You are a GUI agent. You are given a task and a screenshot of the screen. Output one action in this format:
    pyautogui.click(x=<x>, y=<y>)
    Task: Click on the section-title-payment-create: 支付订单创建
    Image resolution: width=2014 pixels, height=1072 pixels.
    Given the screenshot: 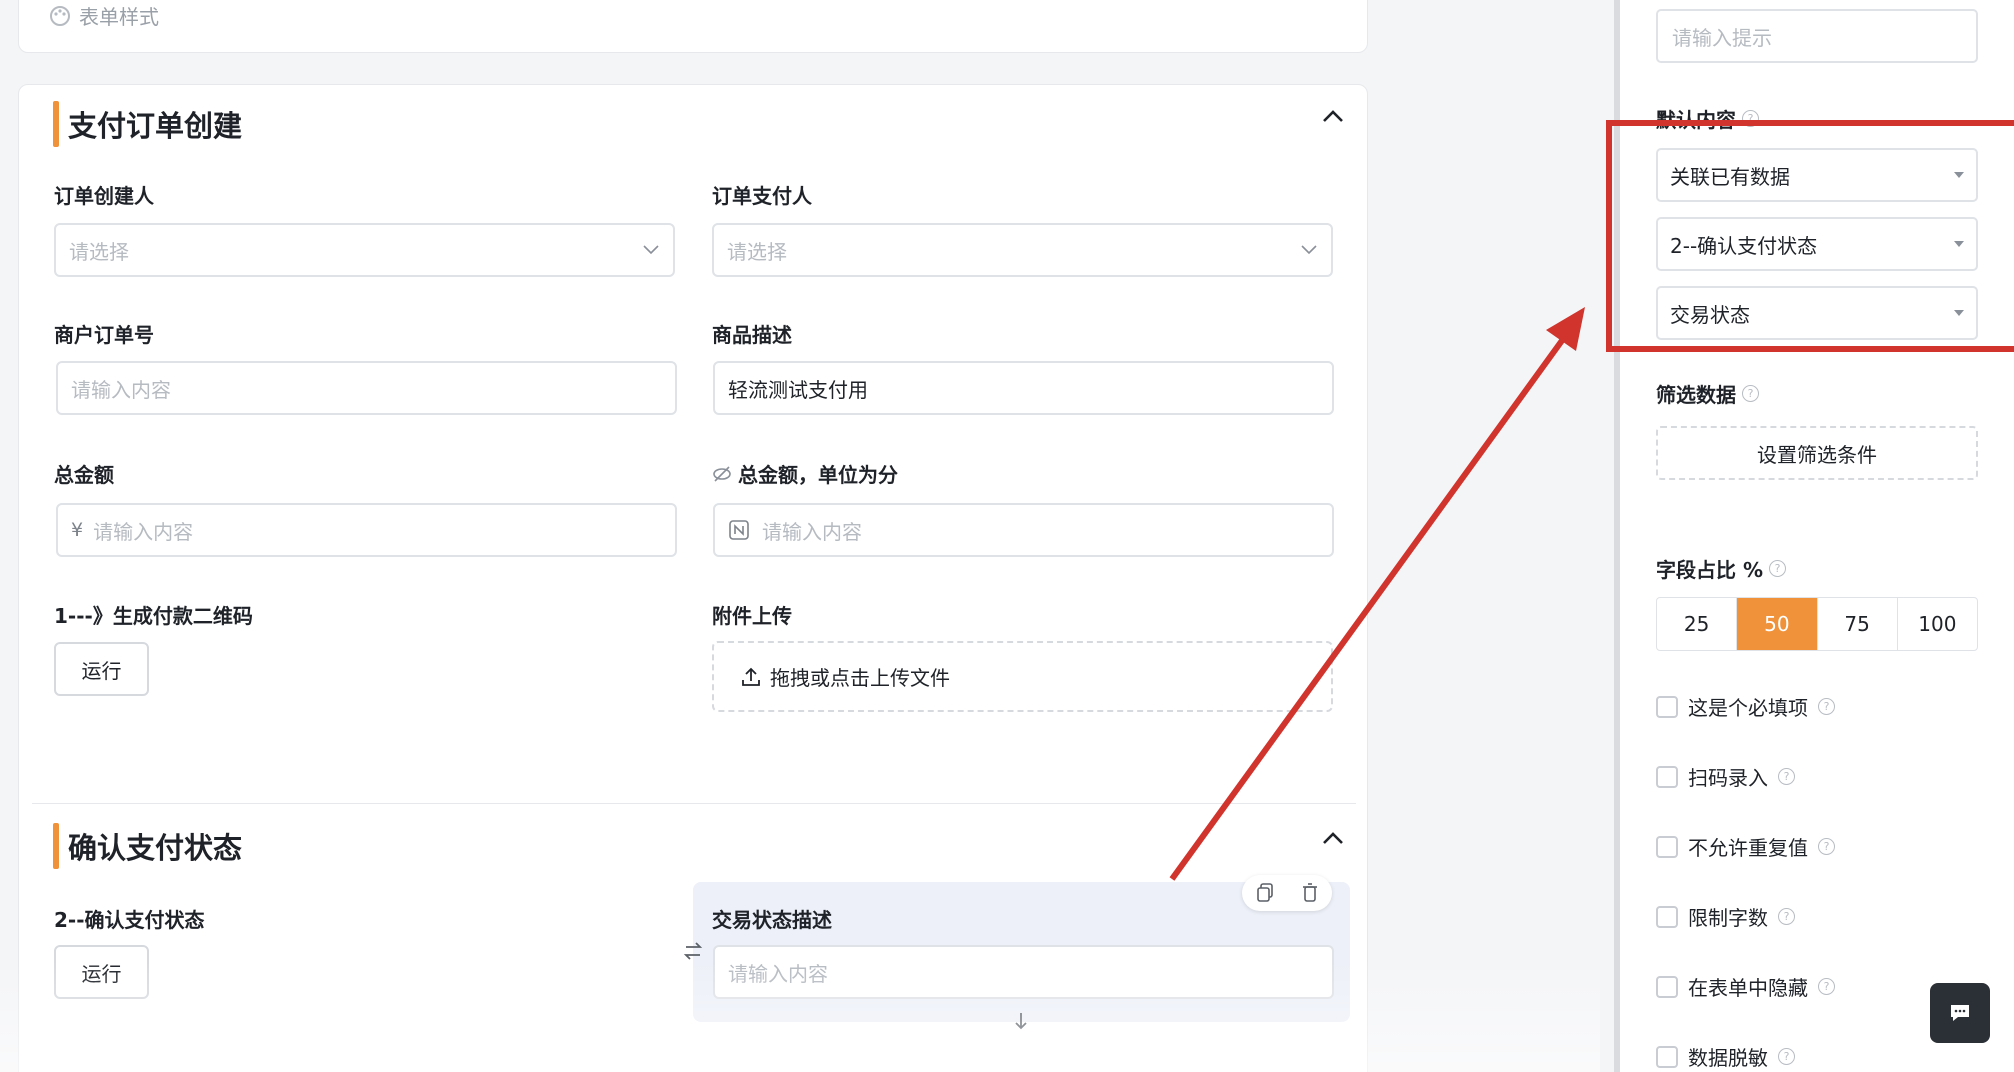 What is the action you would take?
    pyautogui.click(x=147, y=124)
    